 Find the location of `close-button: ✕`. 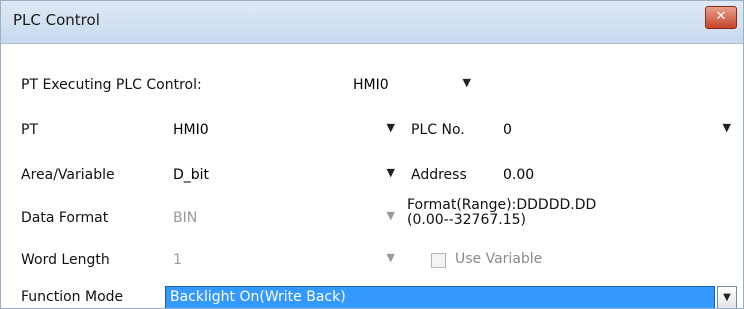

close-button: ✕ is located at coordinates (721, 17).